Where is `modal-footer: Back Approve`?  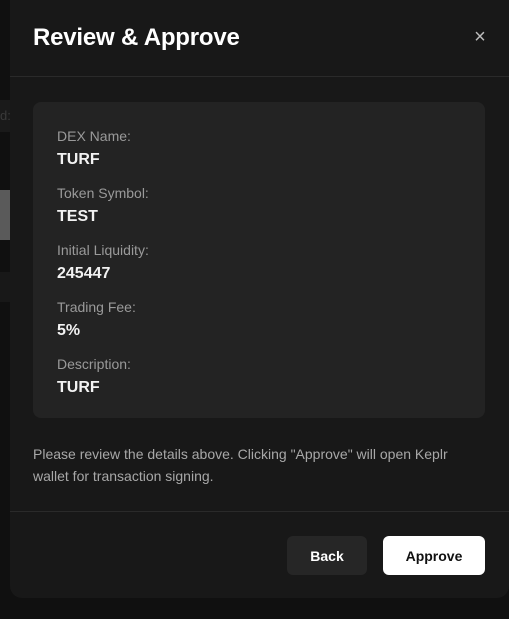
modal-footer: Back Approve is located at coordinates (259, 554).